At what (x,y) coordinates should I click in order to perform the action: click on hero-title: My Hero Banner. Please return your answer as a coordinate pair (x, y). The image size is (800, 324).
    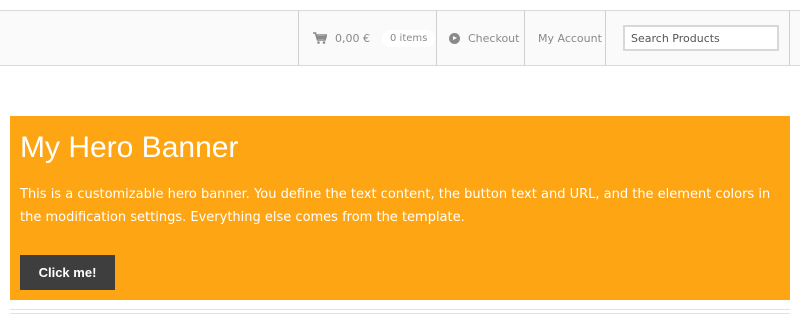
    Looking at the image, I should click on (129, 147).